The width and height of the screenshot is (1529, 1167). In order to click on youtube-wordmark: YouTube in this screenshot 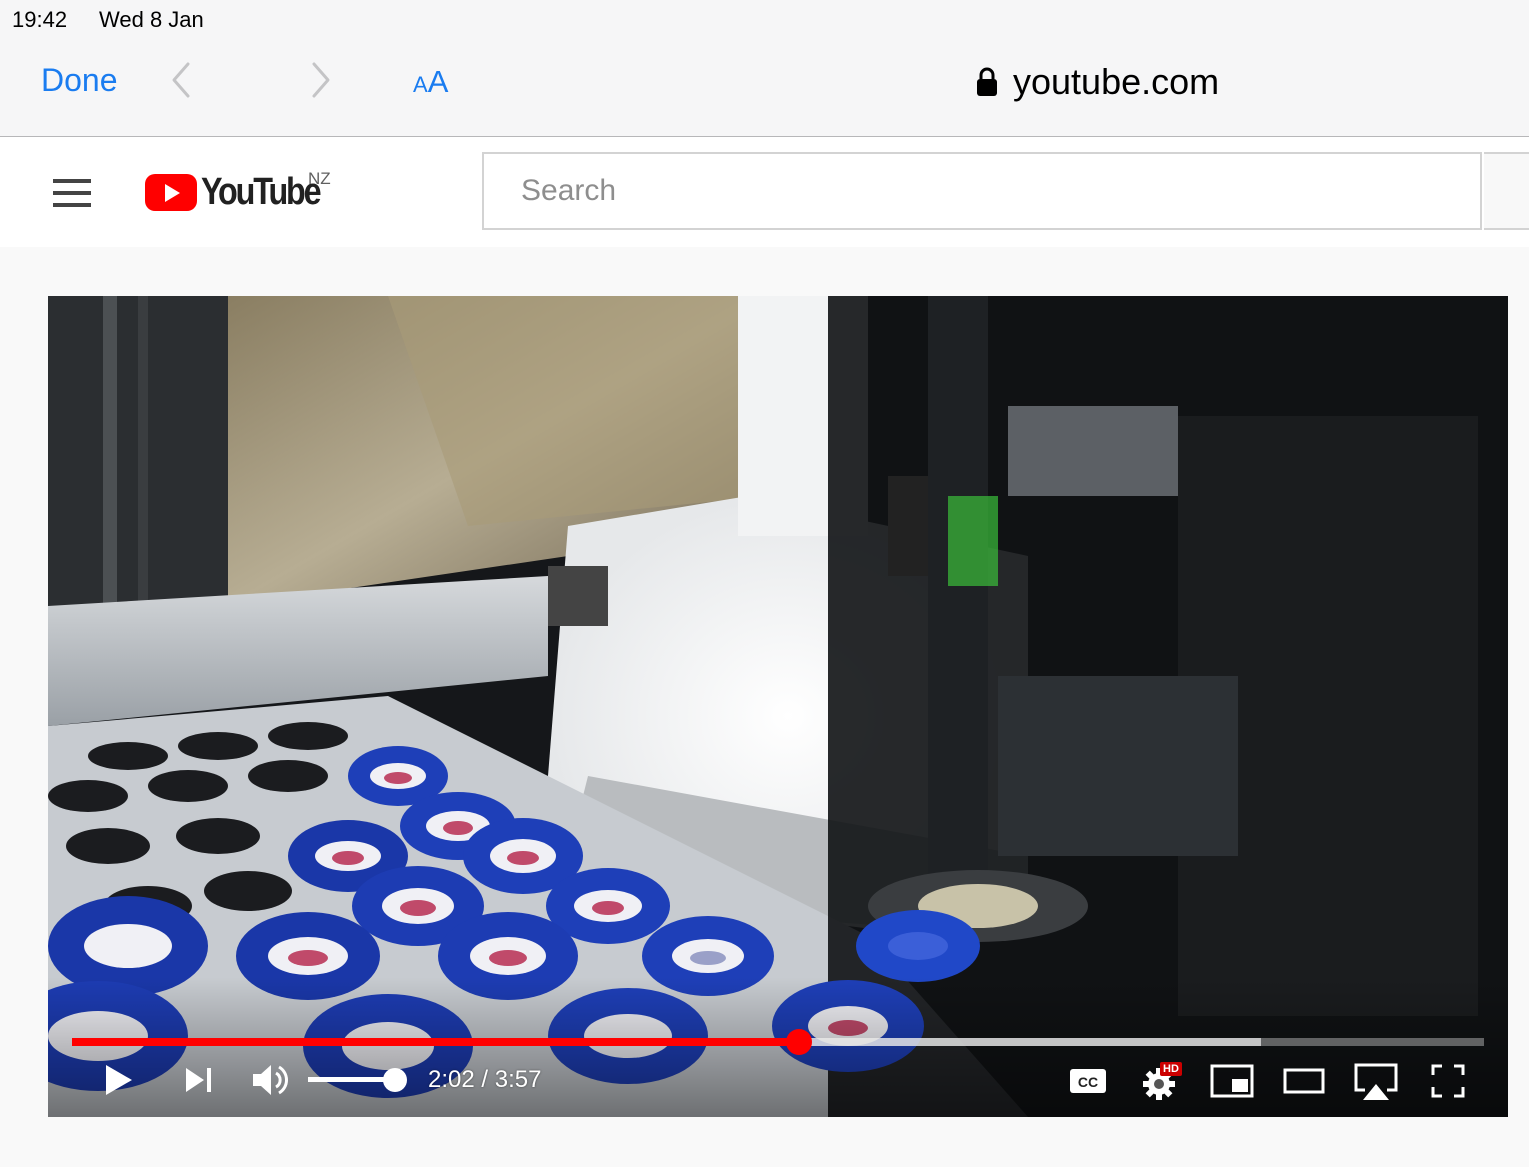, I will do `click(261, 191)`.